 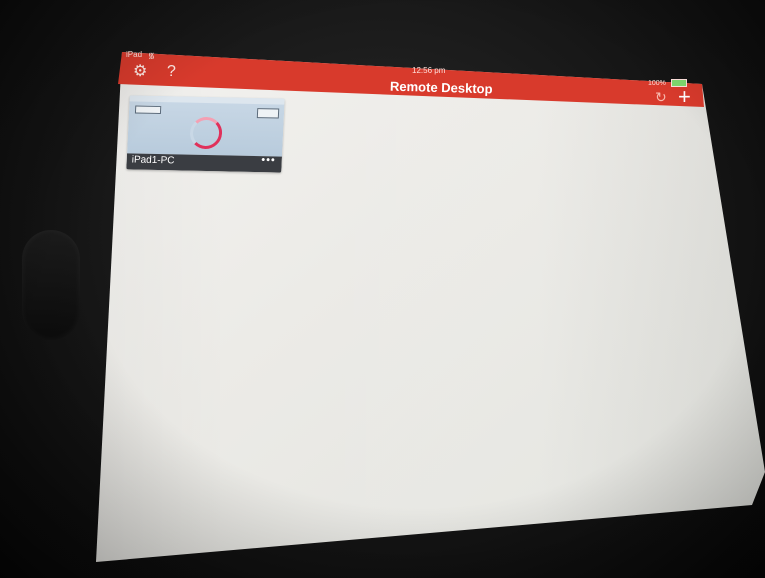 I want to click on page-title: Remote Desktop, so click(x=441, y=87).